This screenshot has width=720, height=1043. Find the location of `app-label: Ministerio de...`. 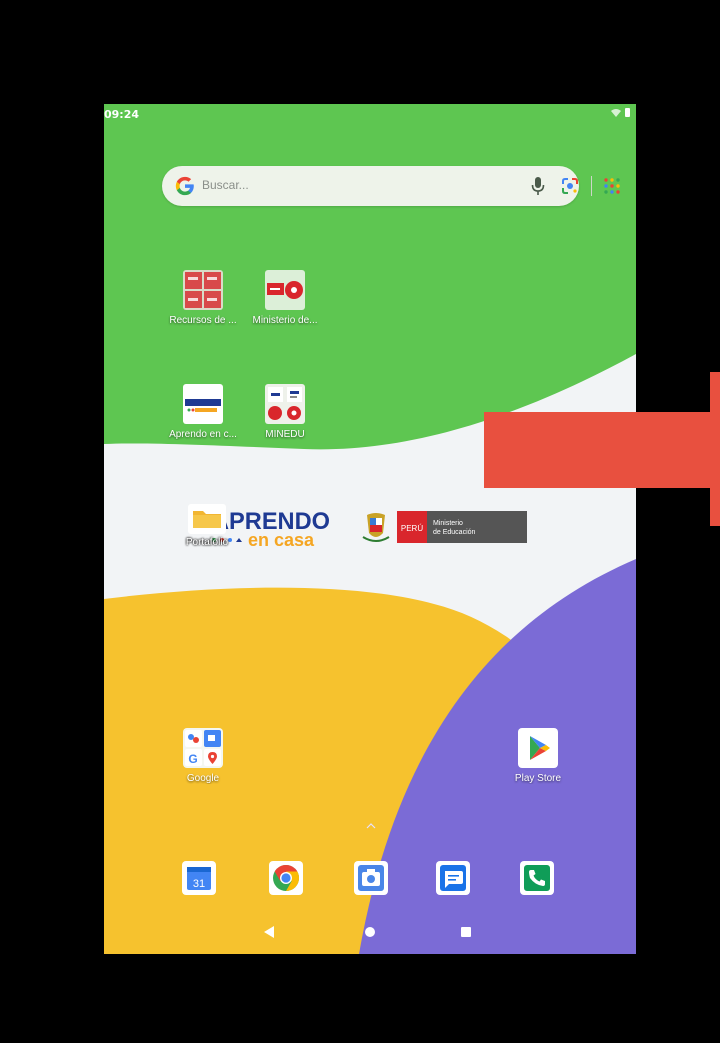

app-label: Ministerio de... is located at coordinates (285, 320).